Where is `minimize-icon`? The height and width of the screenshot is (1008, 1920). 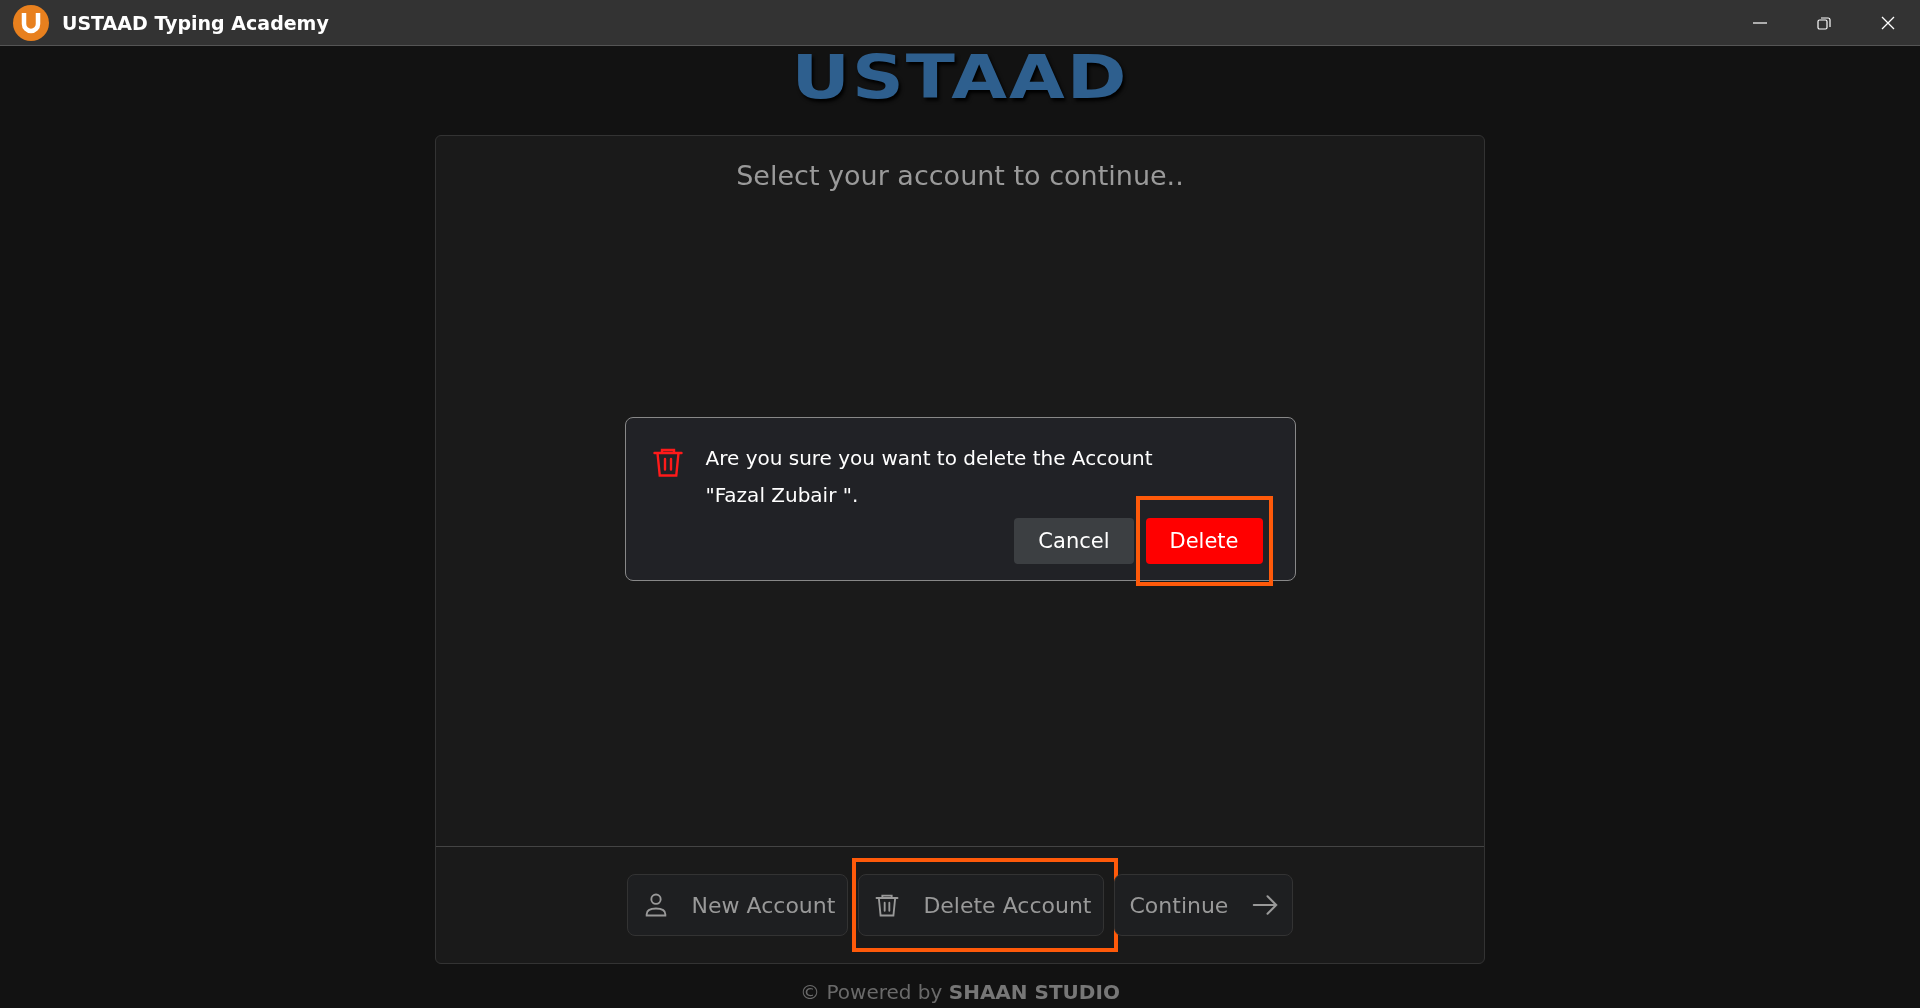 minimize-icon is located at coordinates (1760, 22).